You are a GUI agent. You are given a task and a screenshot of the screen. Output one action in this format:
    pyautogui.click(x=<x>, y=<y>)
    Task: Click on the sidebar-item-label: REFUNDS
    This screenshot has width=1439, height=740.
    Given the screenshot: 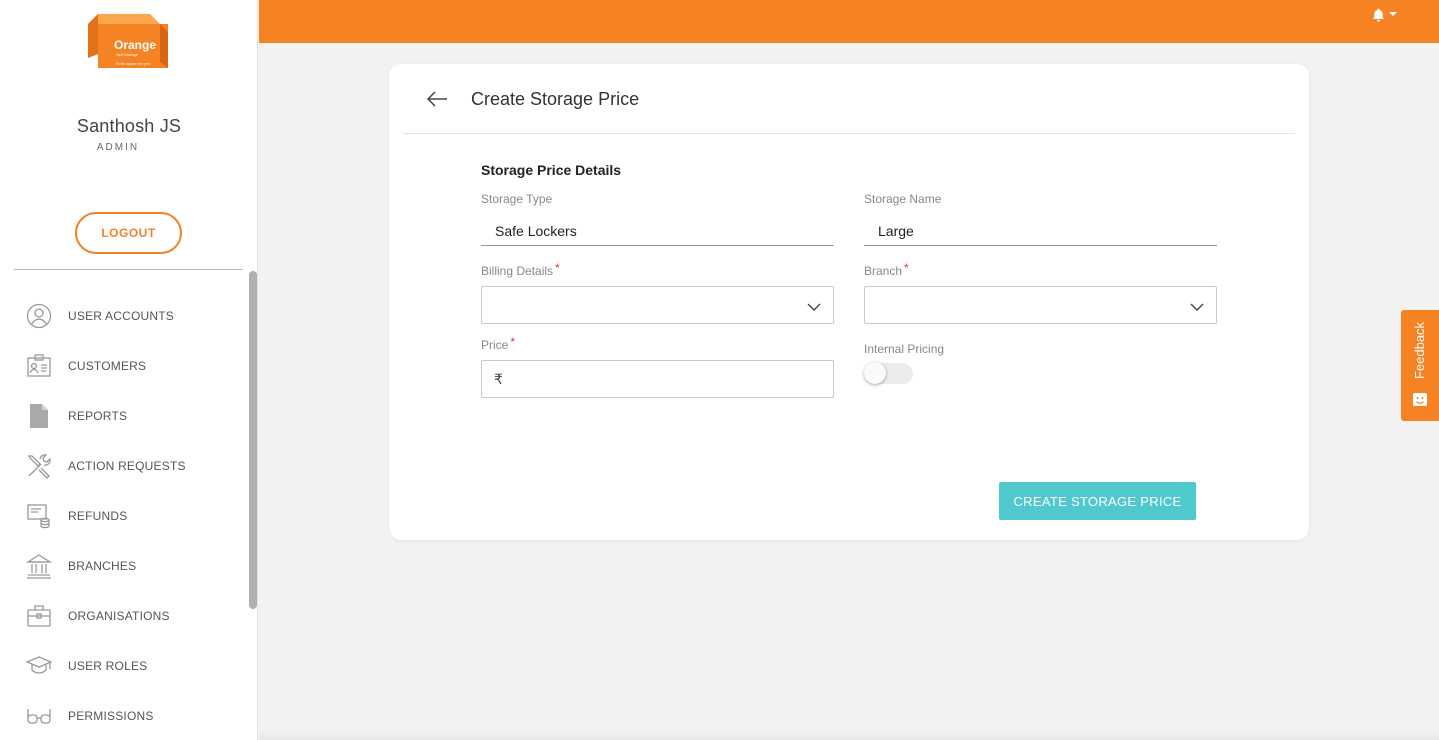 What is the action you would take?
    pyautogui.click(x=98, y=516)
    